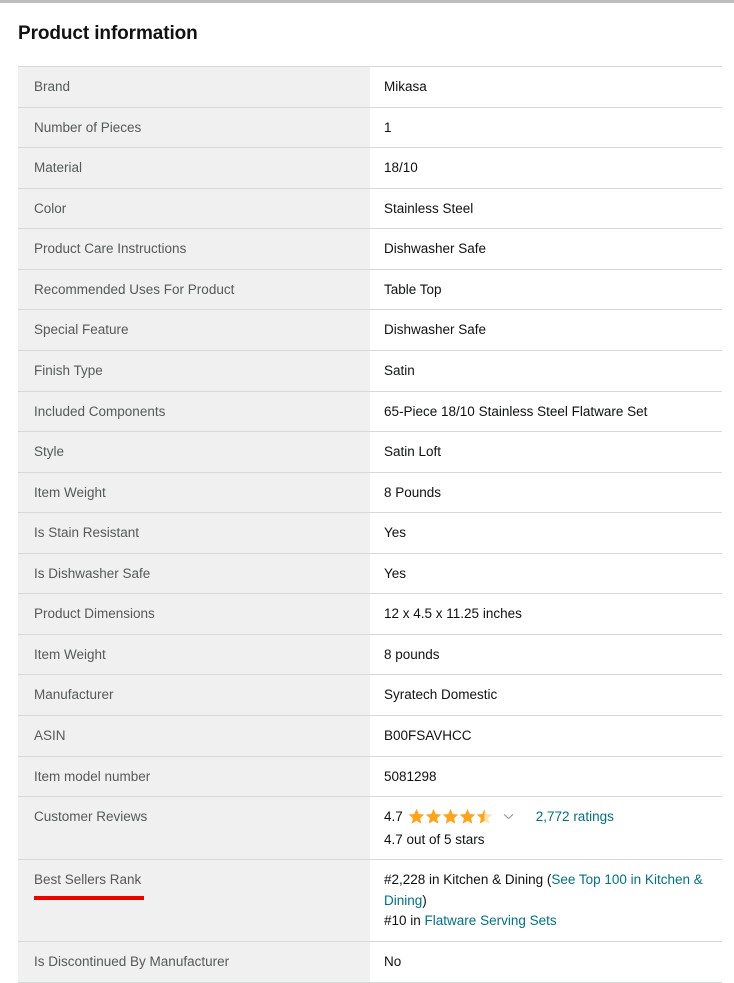 Image resolution: width=734 pixels, height=983 pixels. Describe the element at coordinates (88, 880) in the screenshot. I see `best-sellers-rank-label: Best Sellers Rank` at that location.